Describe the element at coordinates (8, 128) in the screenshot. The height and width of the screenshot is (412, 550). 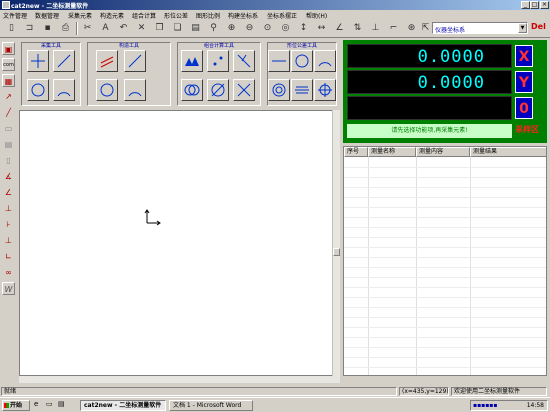
I see `rect-tool-icon: ▭` at that location.